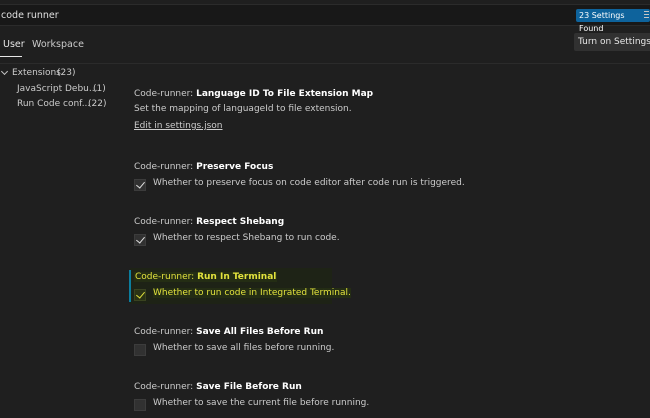 Image resolution: width=650 pixels, height=418 pixels. Describe the element at coordinates (36, 73) in the screenshot. I see `toc-group-label: Extensions` at that location.